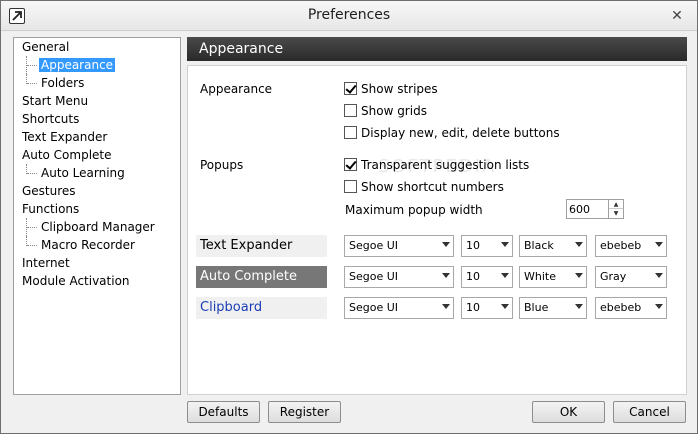  I want to click on show-stripes-checkbox: Show stripes, so click(391, 89).